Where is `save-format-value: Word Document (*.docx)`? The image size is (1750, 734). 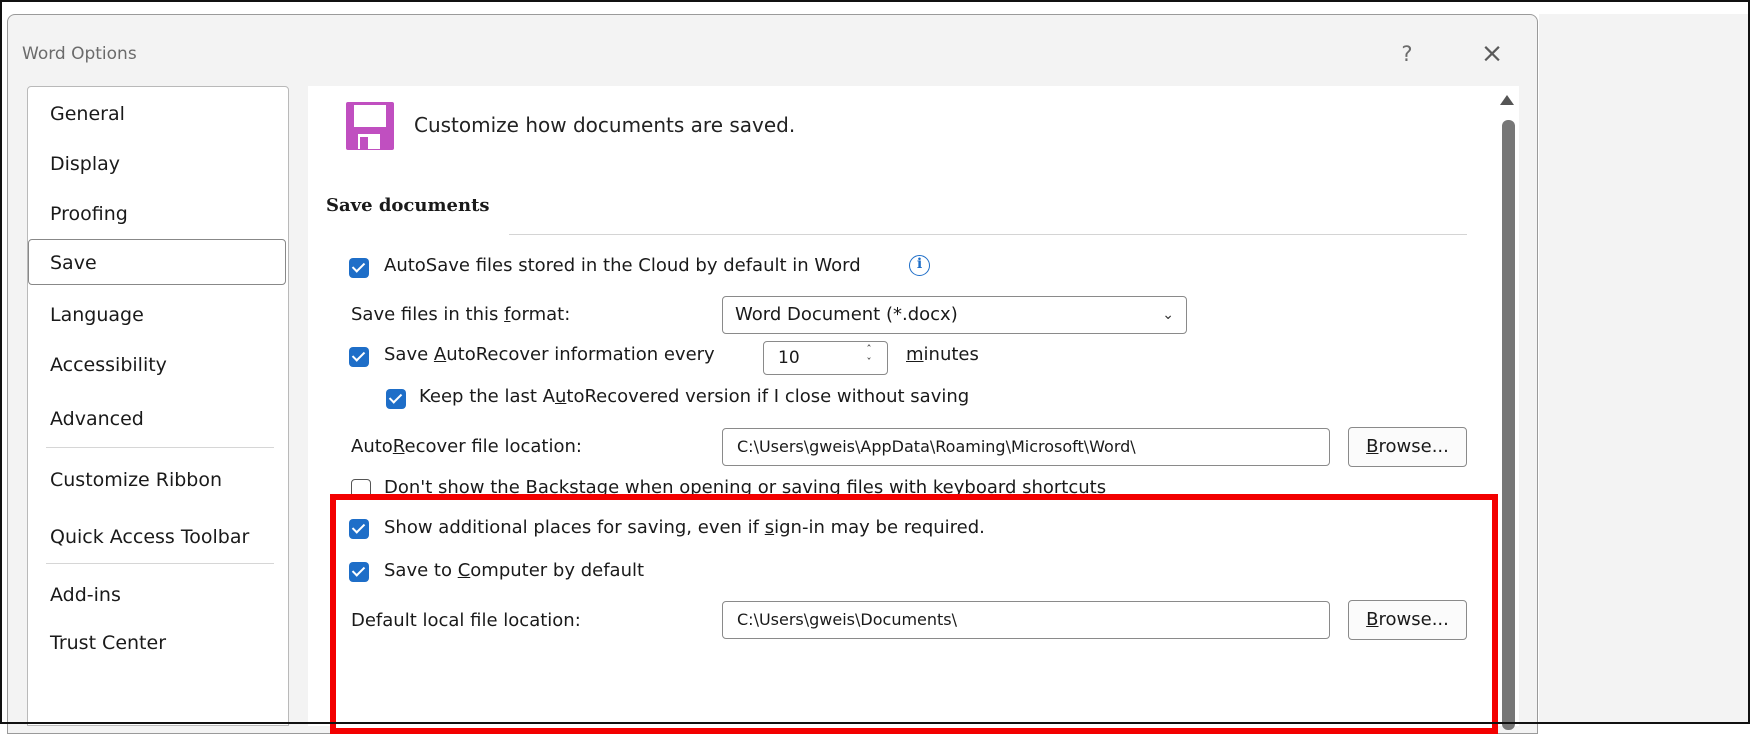 save-format-value: Word Document (*.docx) is located at coordinates (846, 314).